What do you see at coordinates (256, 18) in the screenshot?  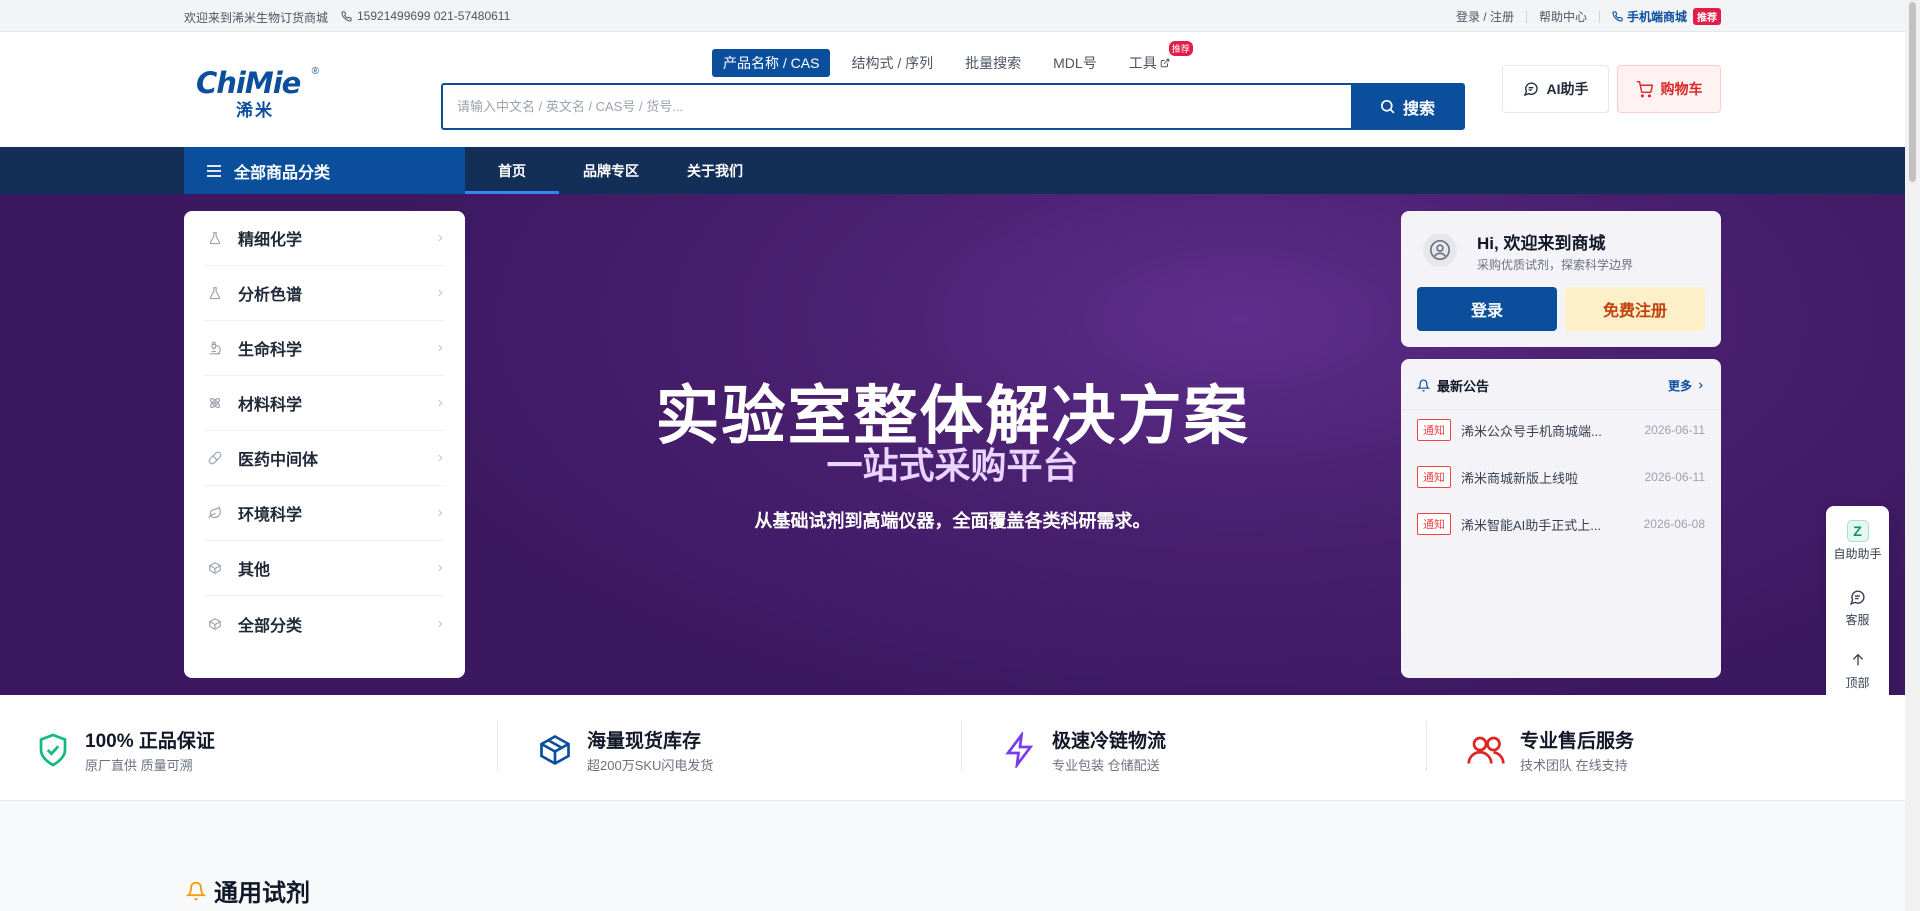 I see `welcome-text: 欢迎来到浠米生物订货商城` at bounding box center [256, 18].